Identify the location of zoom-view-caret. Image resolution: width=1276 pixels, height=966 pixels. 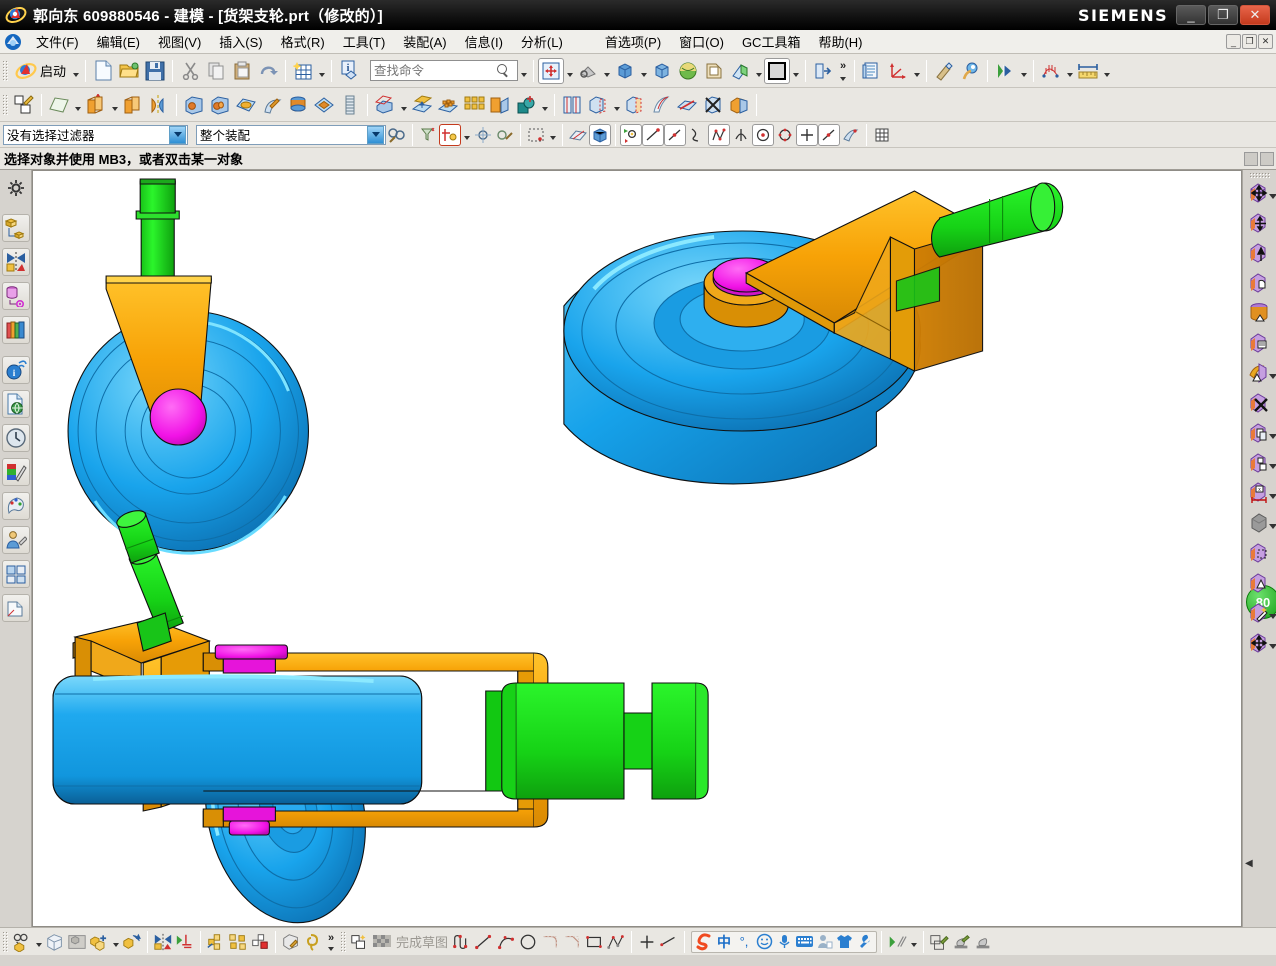
(606, 71).